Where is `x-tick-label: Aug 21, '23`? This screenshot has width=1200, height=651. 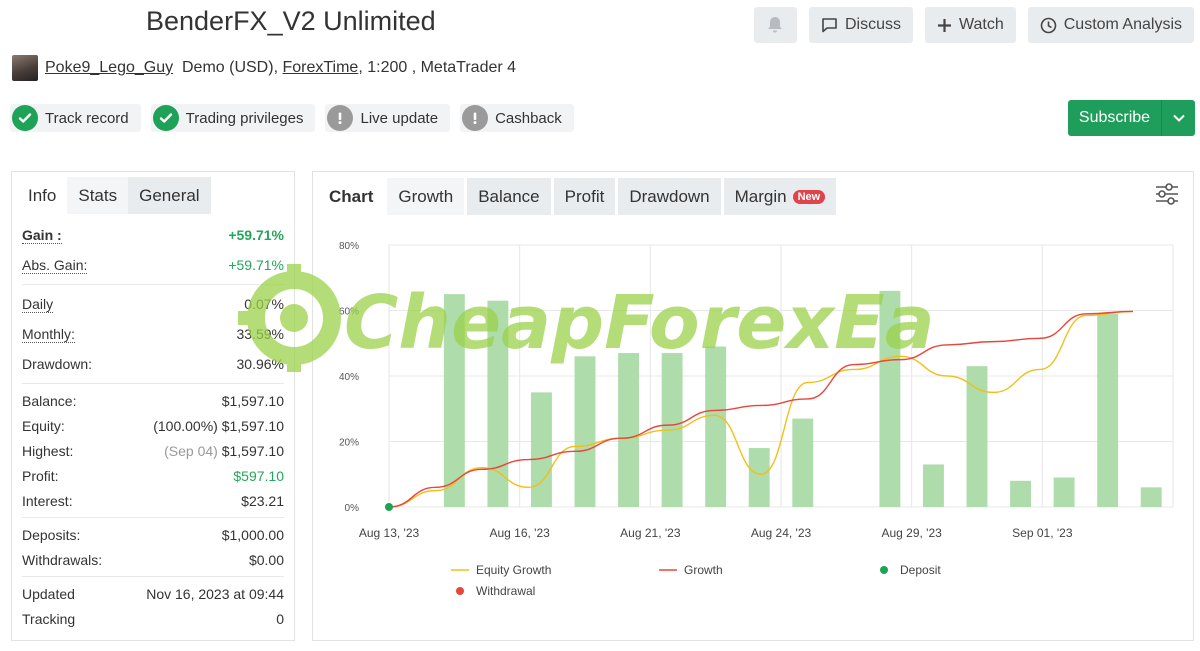
x-tick-label: Aug 21, '23 is located at coordinates (650, 533).